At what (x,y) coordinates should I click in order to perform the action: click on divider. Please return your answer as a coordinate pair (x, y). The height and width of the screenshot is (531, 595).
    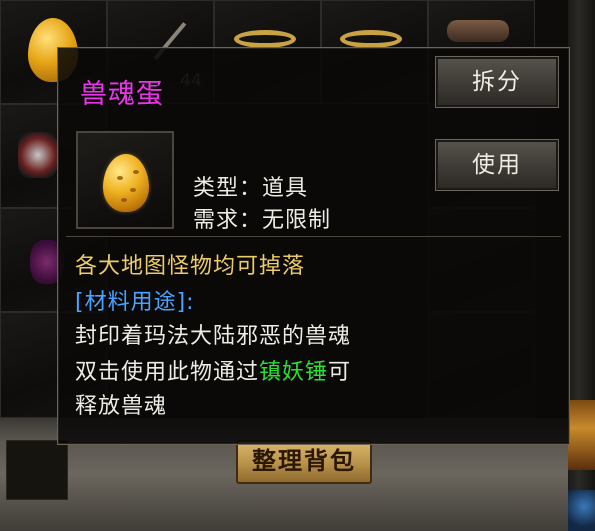
    Looking at the image, I should click on (313, 236).